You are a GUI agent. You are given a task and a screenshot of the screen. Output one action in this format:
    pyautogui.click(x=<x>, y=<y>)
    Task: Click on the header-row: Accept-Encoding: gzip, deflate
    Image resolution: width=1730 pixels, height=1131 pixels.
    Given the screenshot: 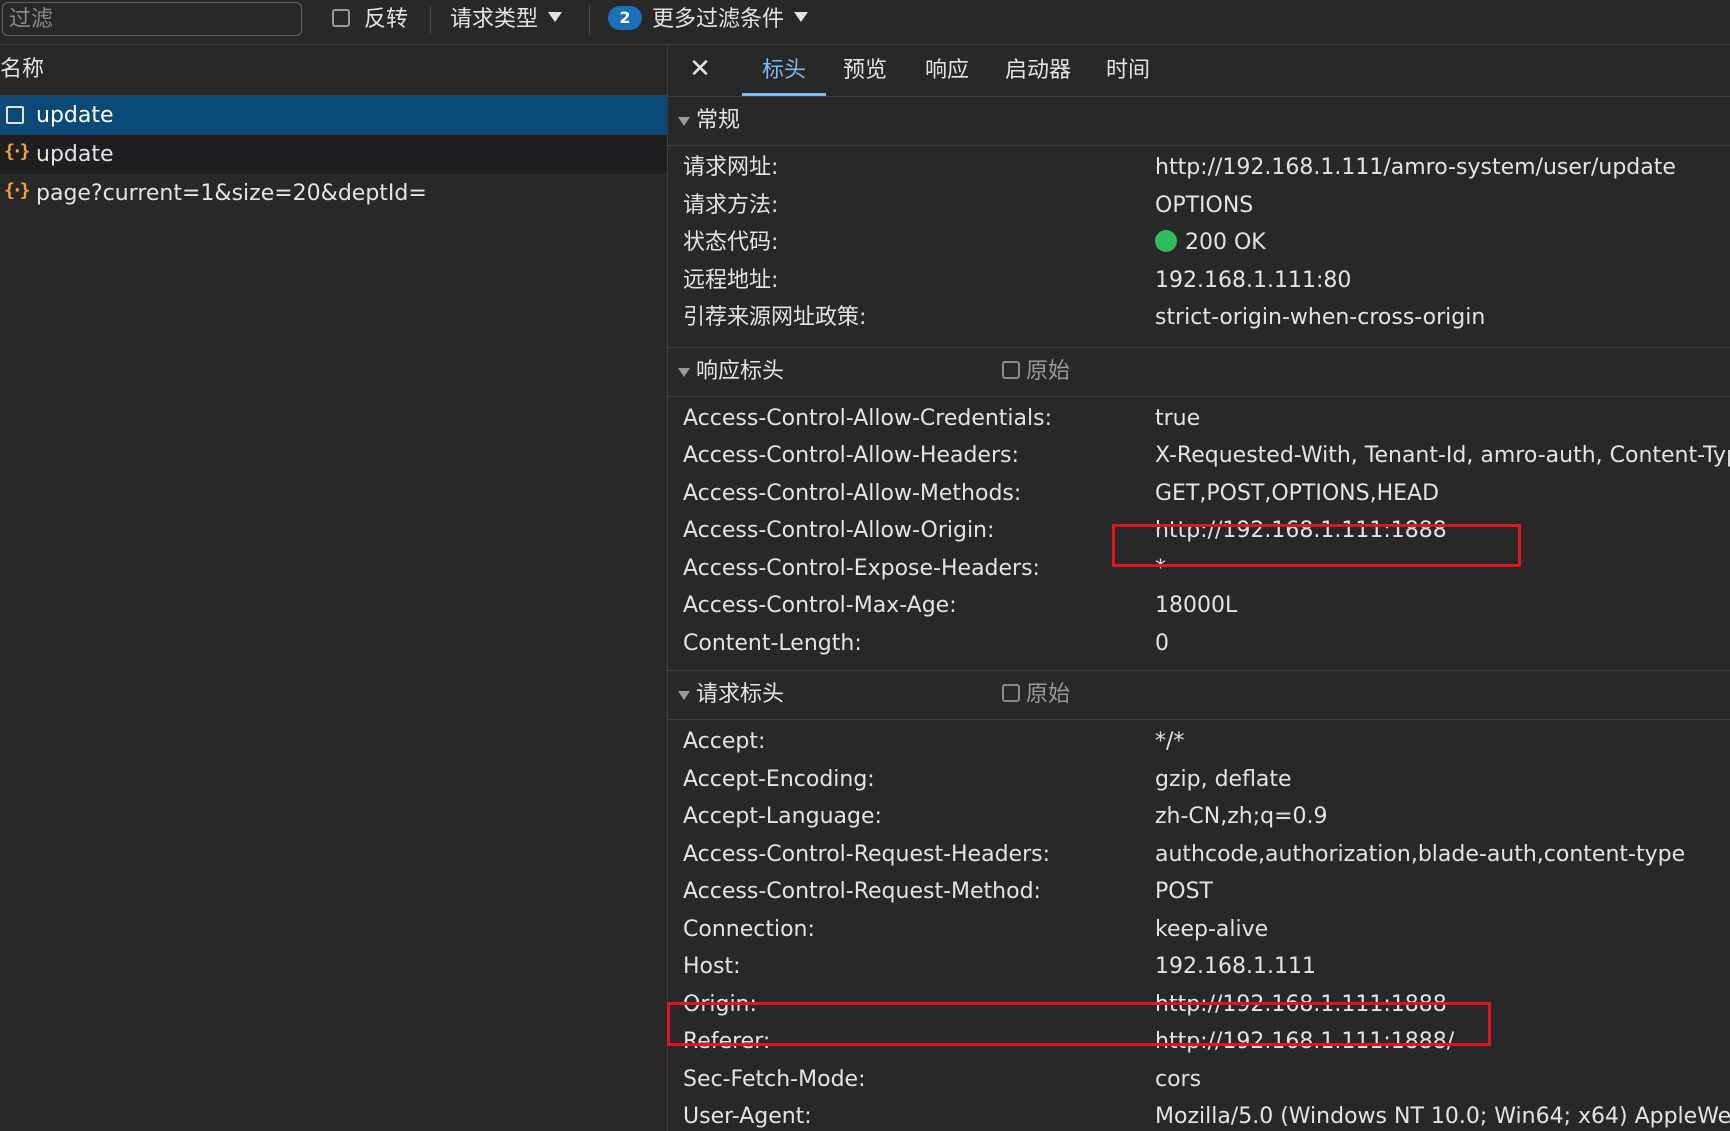 What is the action you would take?
    pyautogui.click(x=1199, y=780)
    